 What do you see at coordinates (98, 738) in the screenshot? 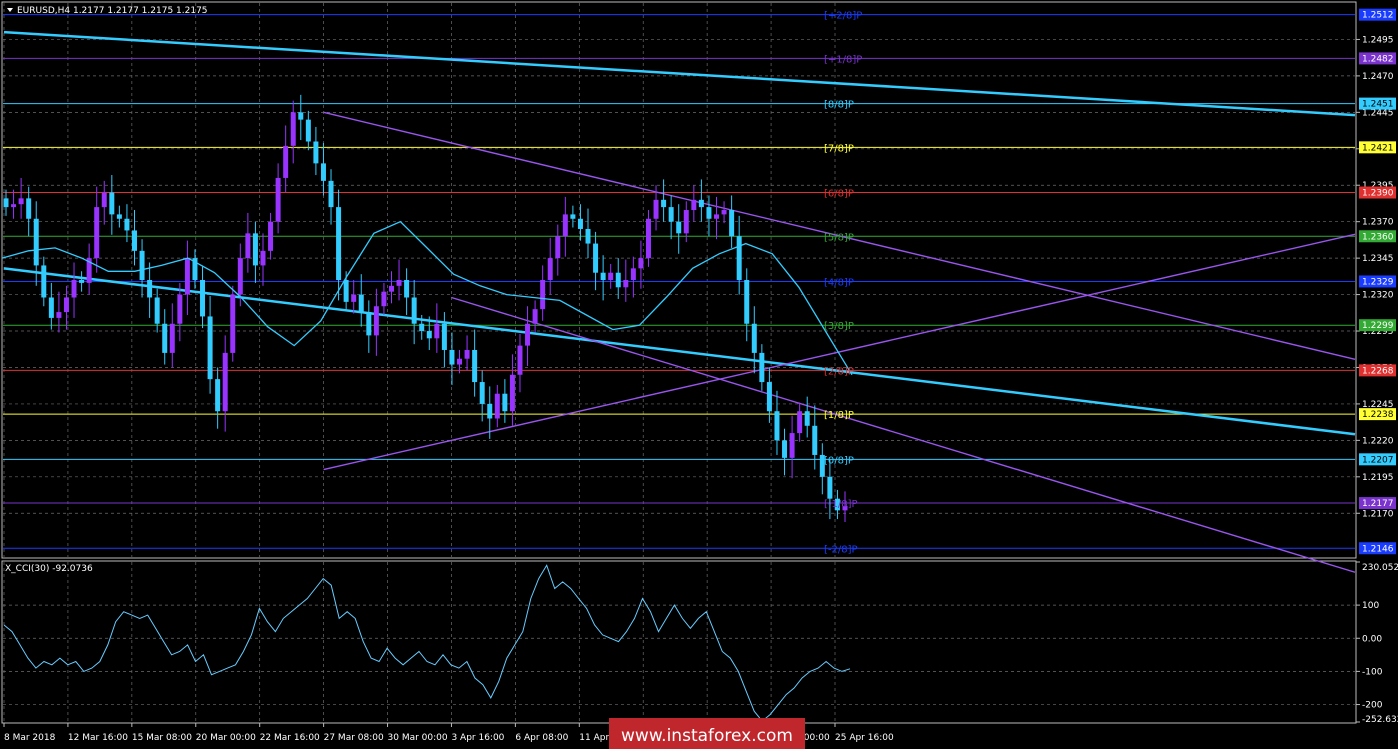
I see `time-tick-label: 12 Mar 16:00` at bounding box center [98, 738].